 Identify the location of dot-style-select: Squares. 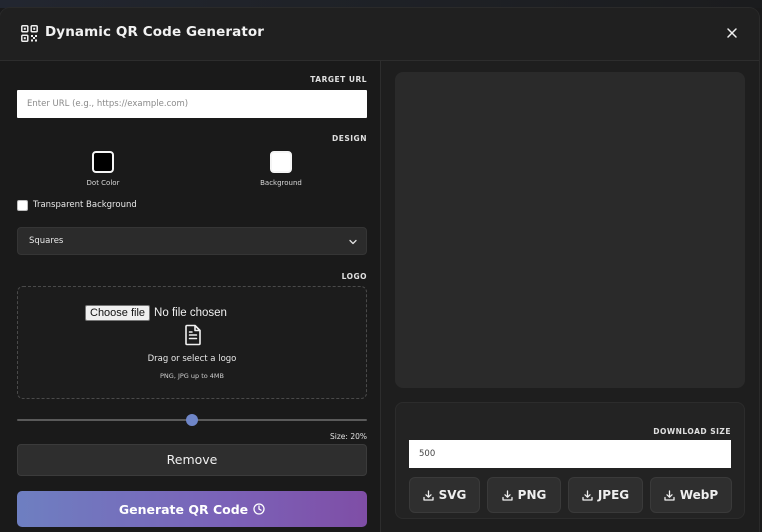
(192, 241).